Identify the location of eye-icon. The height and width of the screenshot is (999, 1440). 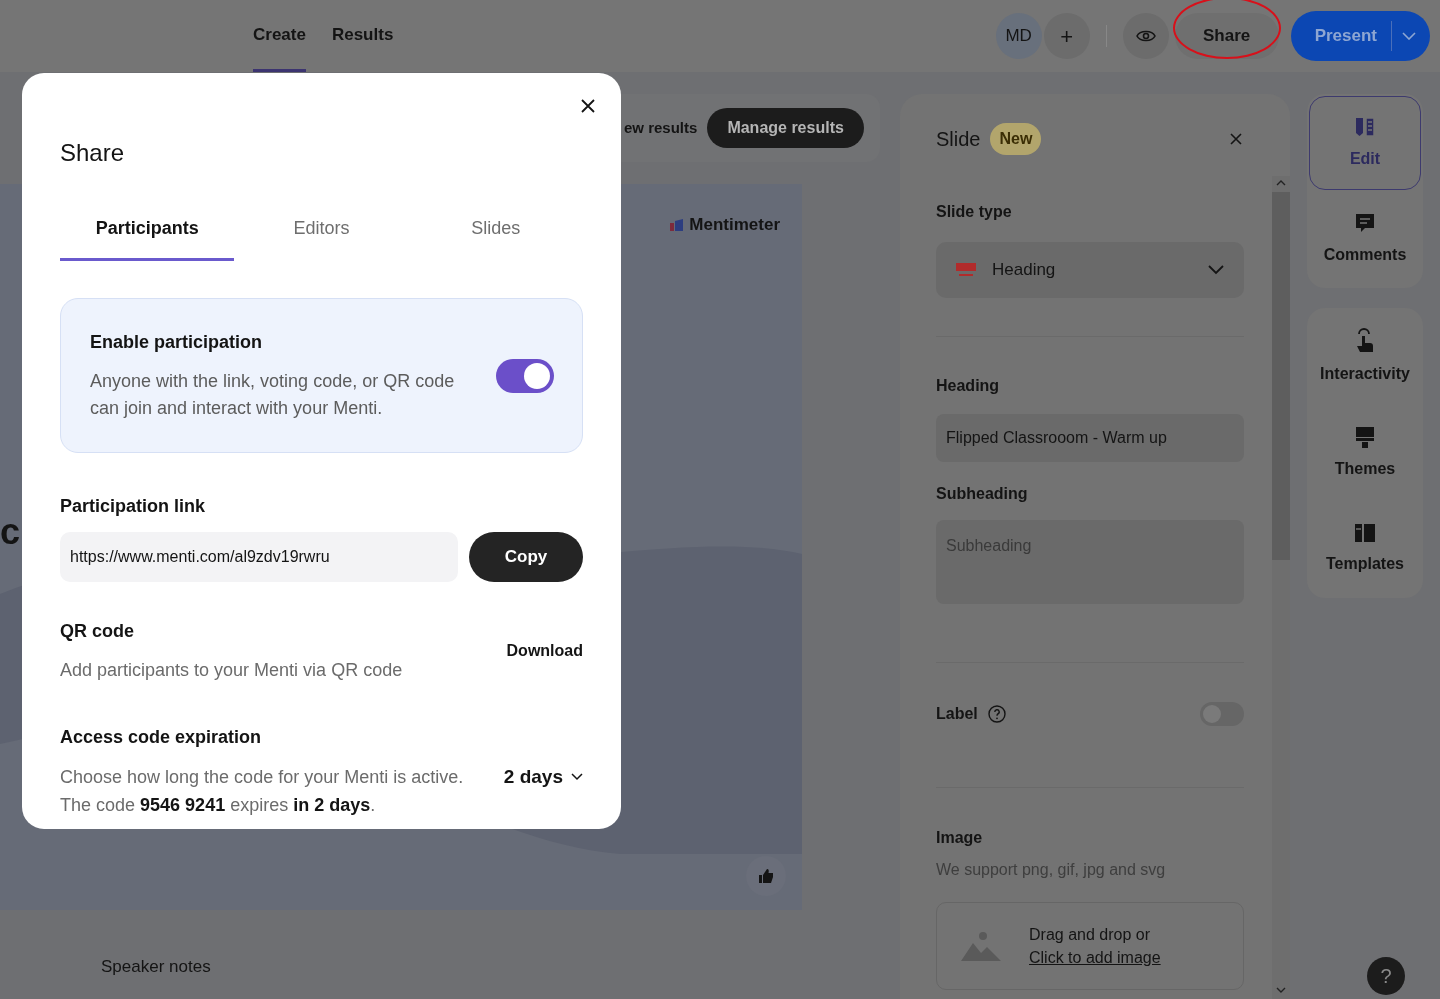
(1145, 36).